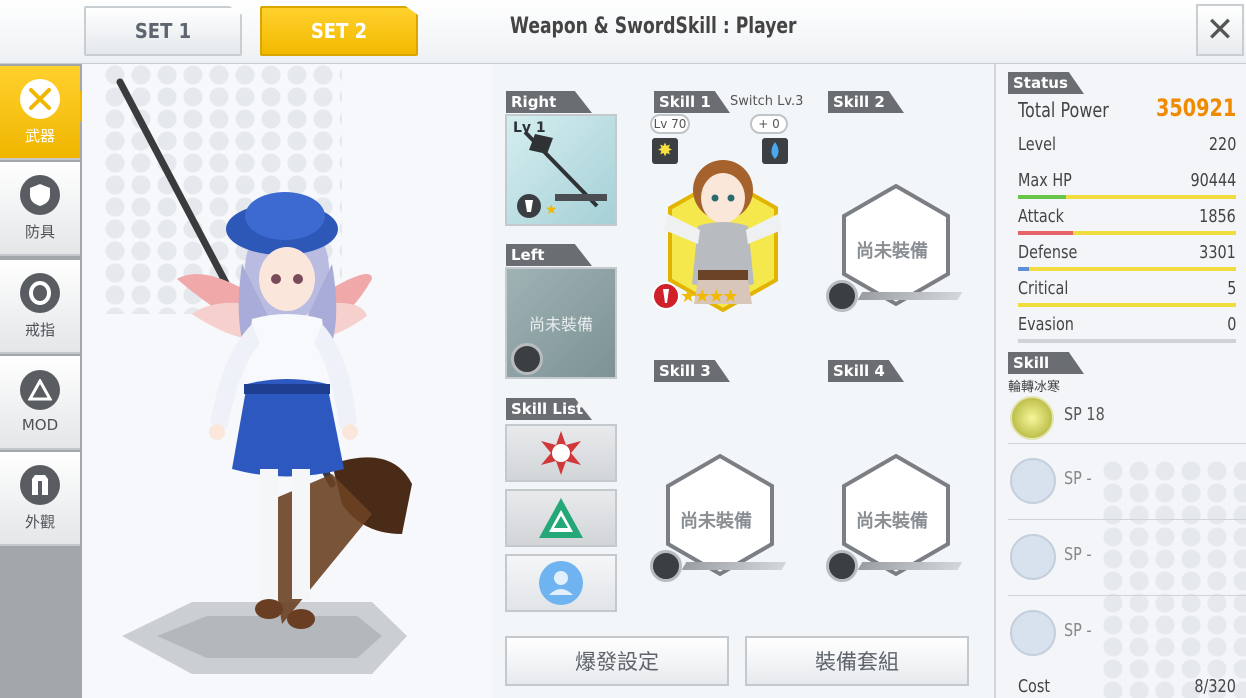 The image size is (1246, 698). What do you see at coordinates (1231, 288) in the screenshot?
I see `stat-value-critical: 5` at bounding box center [1231, 288].